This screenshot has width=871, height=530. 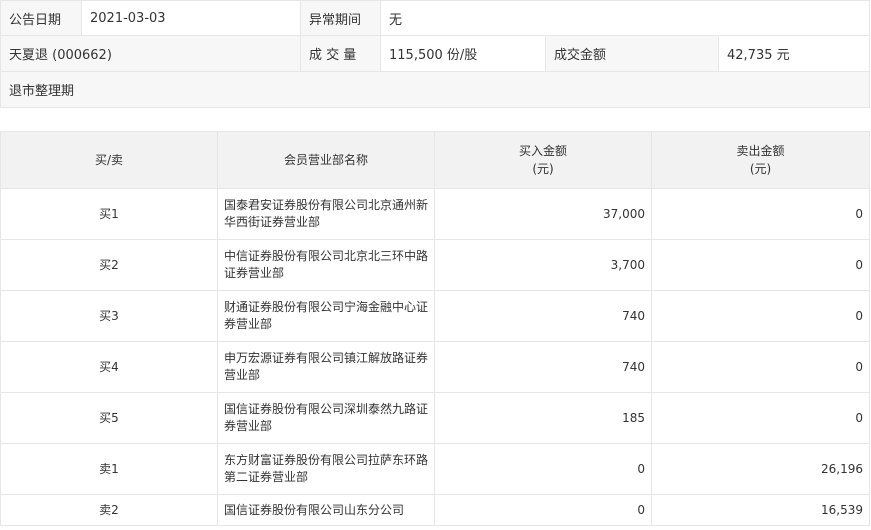 I want to click on row-sell-amount: 16,539, so click(x=760, y=510).